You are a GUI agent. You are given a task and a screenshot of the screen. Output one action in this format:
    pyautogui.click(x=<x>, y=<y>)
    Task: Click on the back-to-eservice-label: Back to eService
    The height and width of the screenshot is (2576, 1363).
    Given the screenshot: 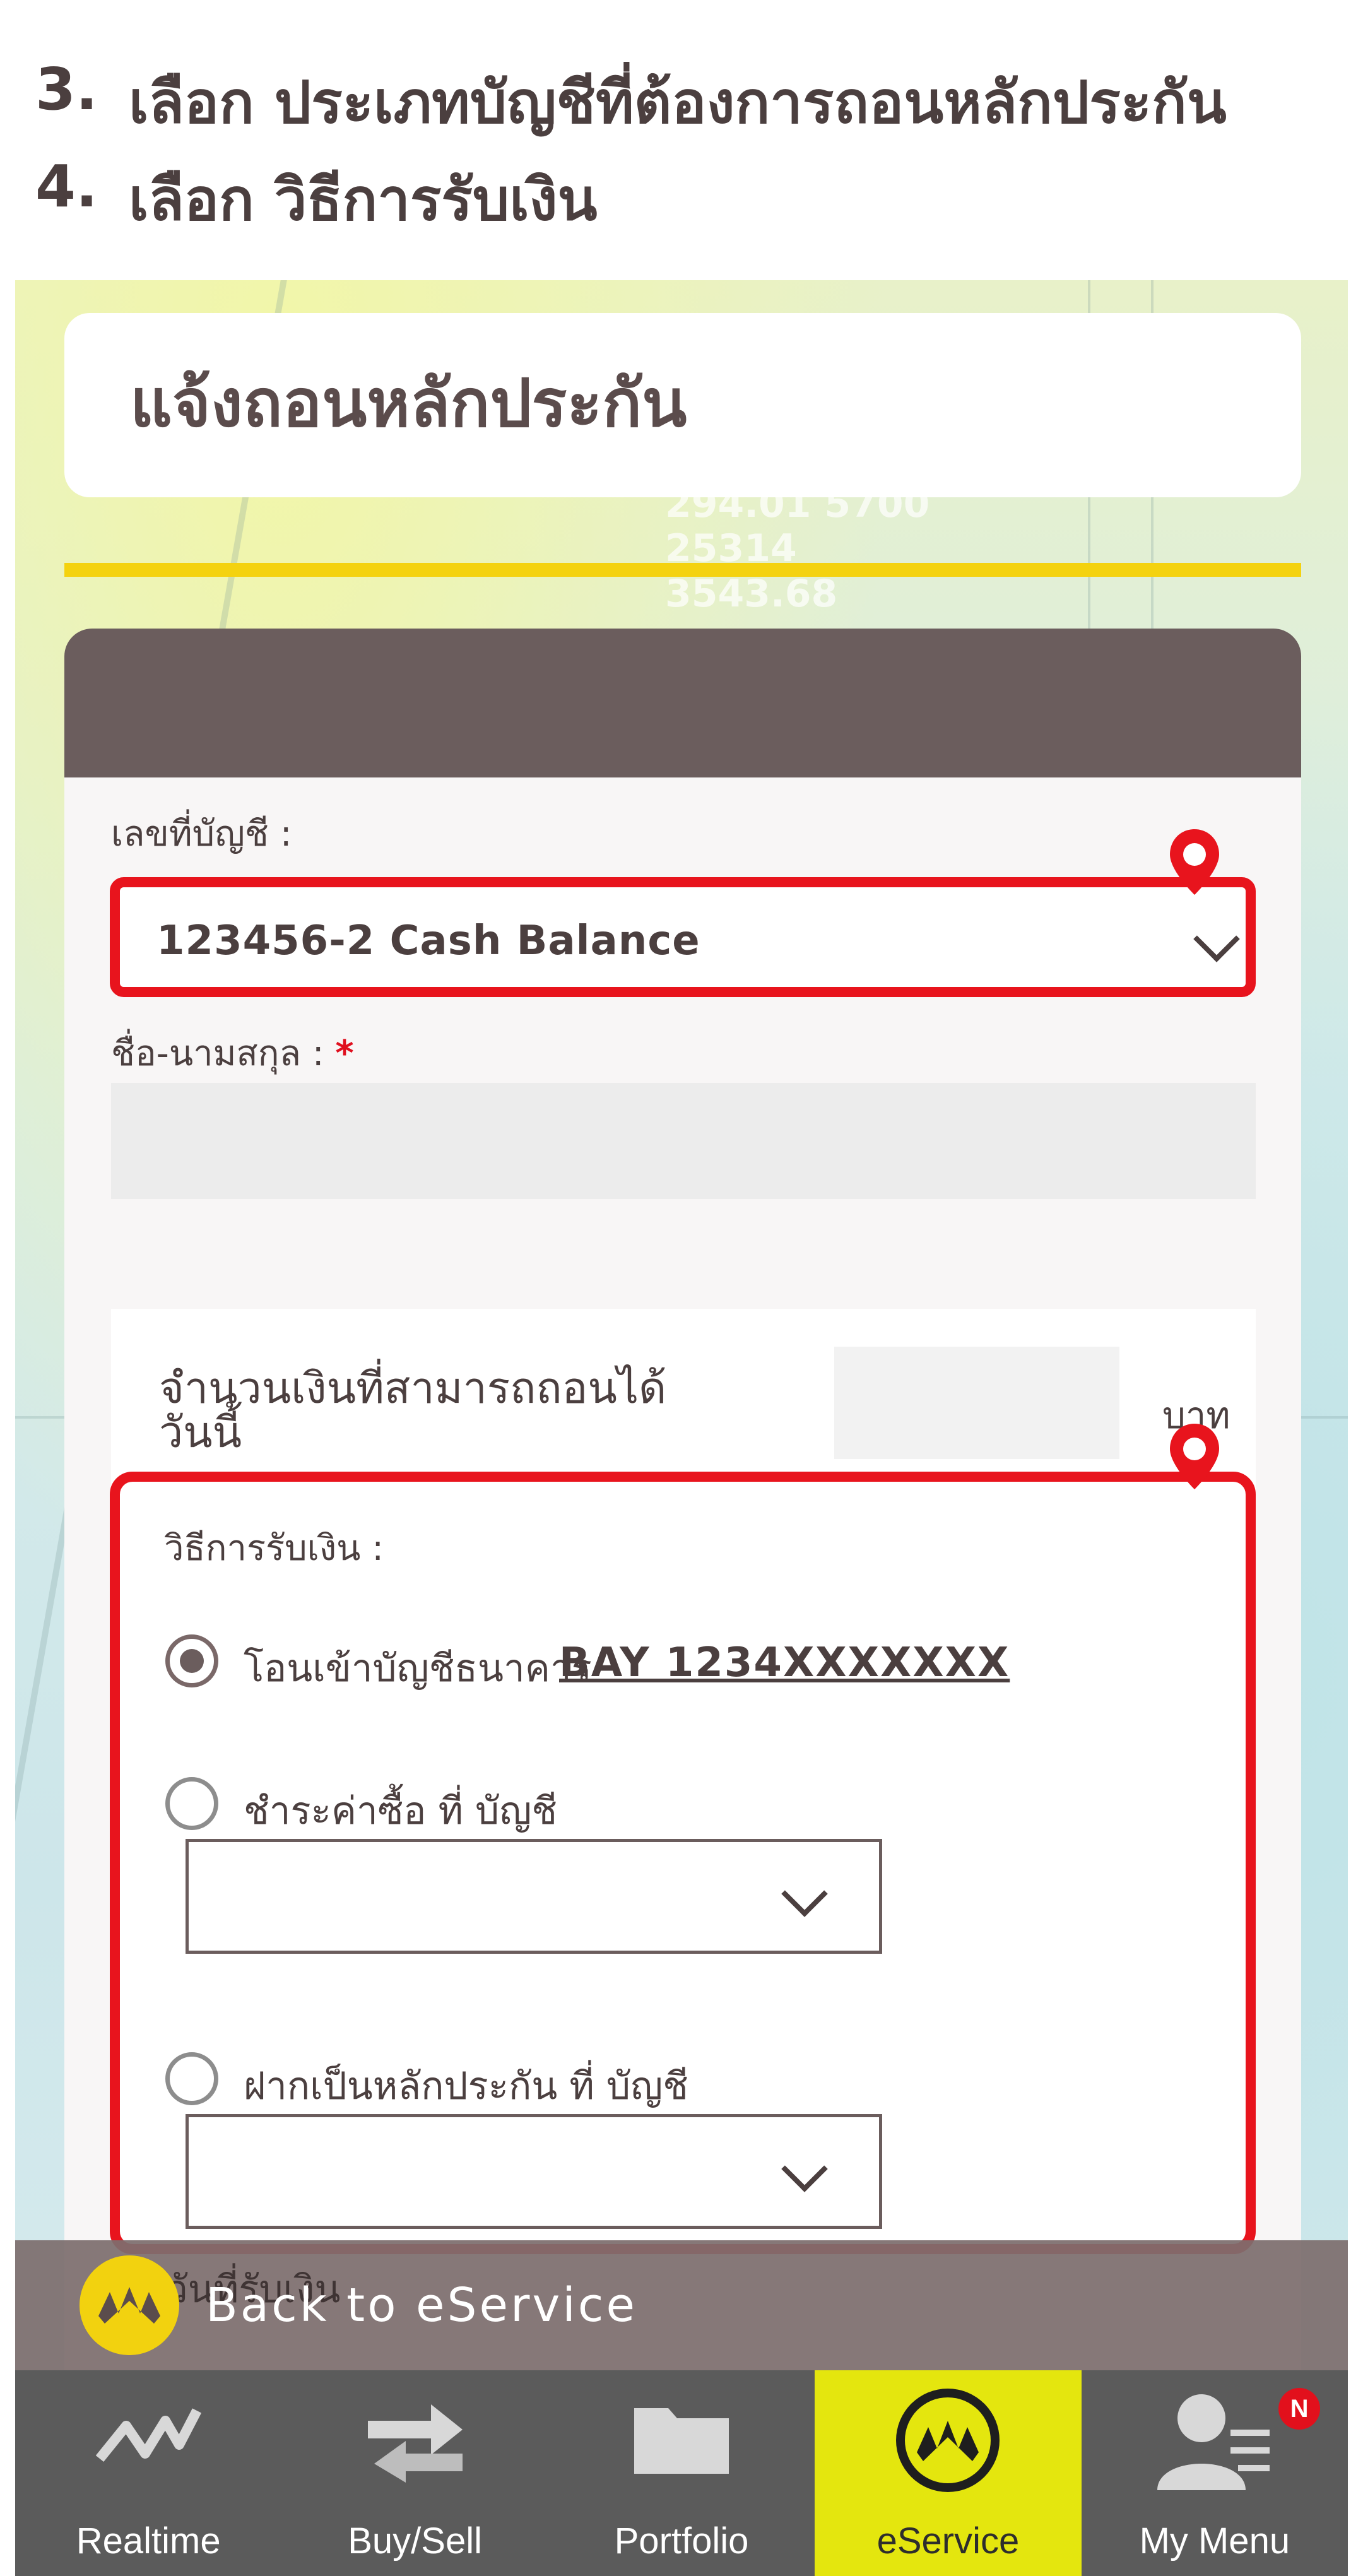 What is the action you would take?
    pyautogui.click(x=422, y=2305)
    